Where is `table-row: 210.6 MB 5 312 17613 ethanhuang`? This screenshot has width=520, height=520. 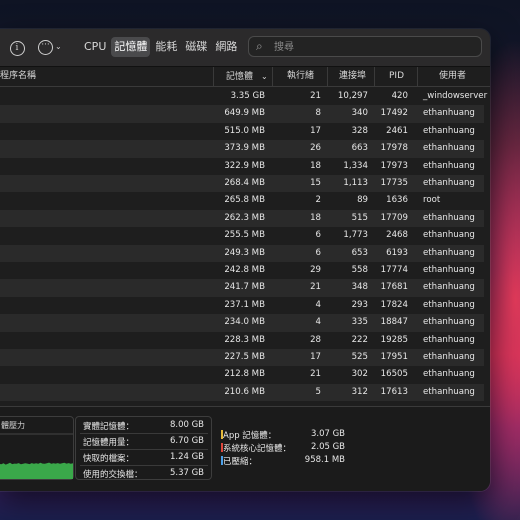
table-row: 210.6 MB 5 312 17613 ethanhuang is located at coordinates (242, 392).